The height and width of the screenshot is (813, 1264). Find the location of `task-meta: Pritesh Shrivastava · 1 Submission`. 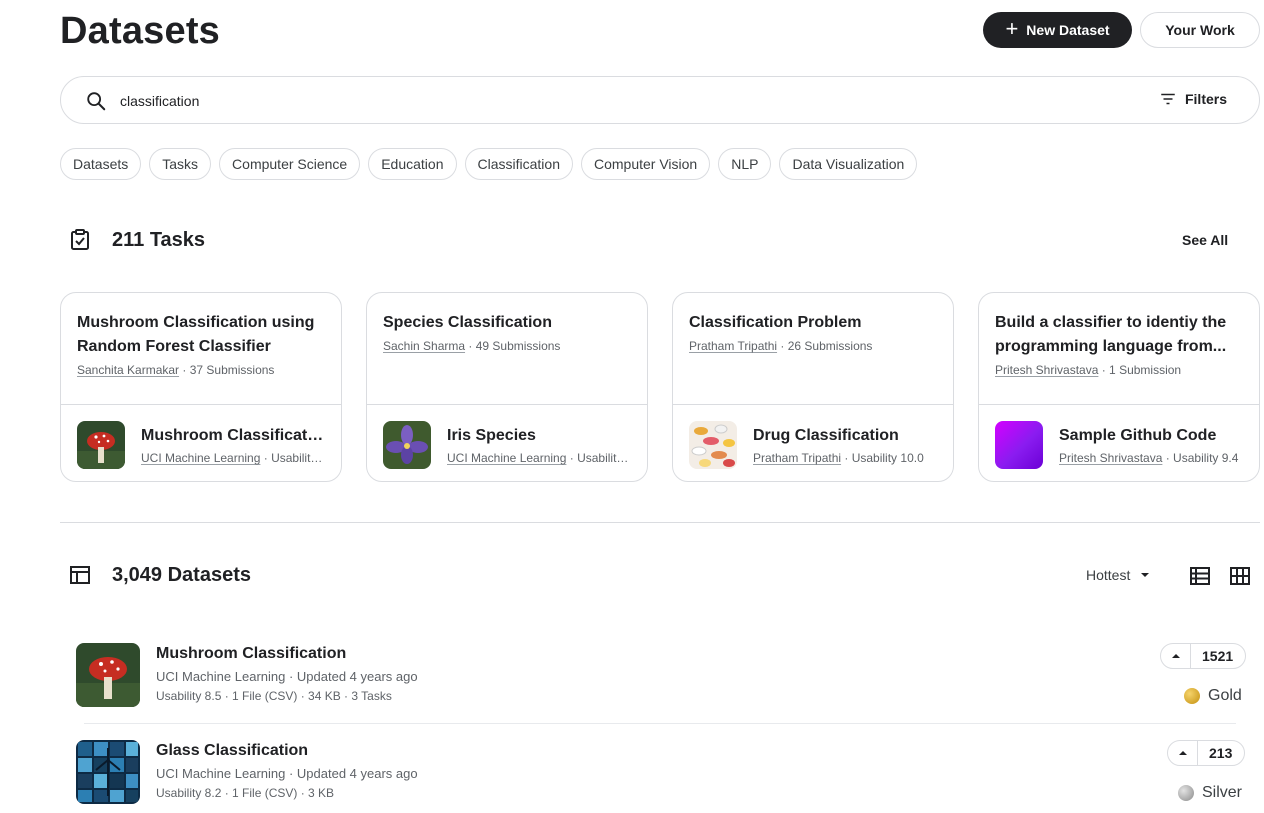

task-meta: Pritesh Shrivastava · 1 Submission is located at coordinates (1119, 370).